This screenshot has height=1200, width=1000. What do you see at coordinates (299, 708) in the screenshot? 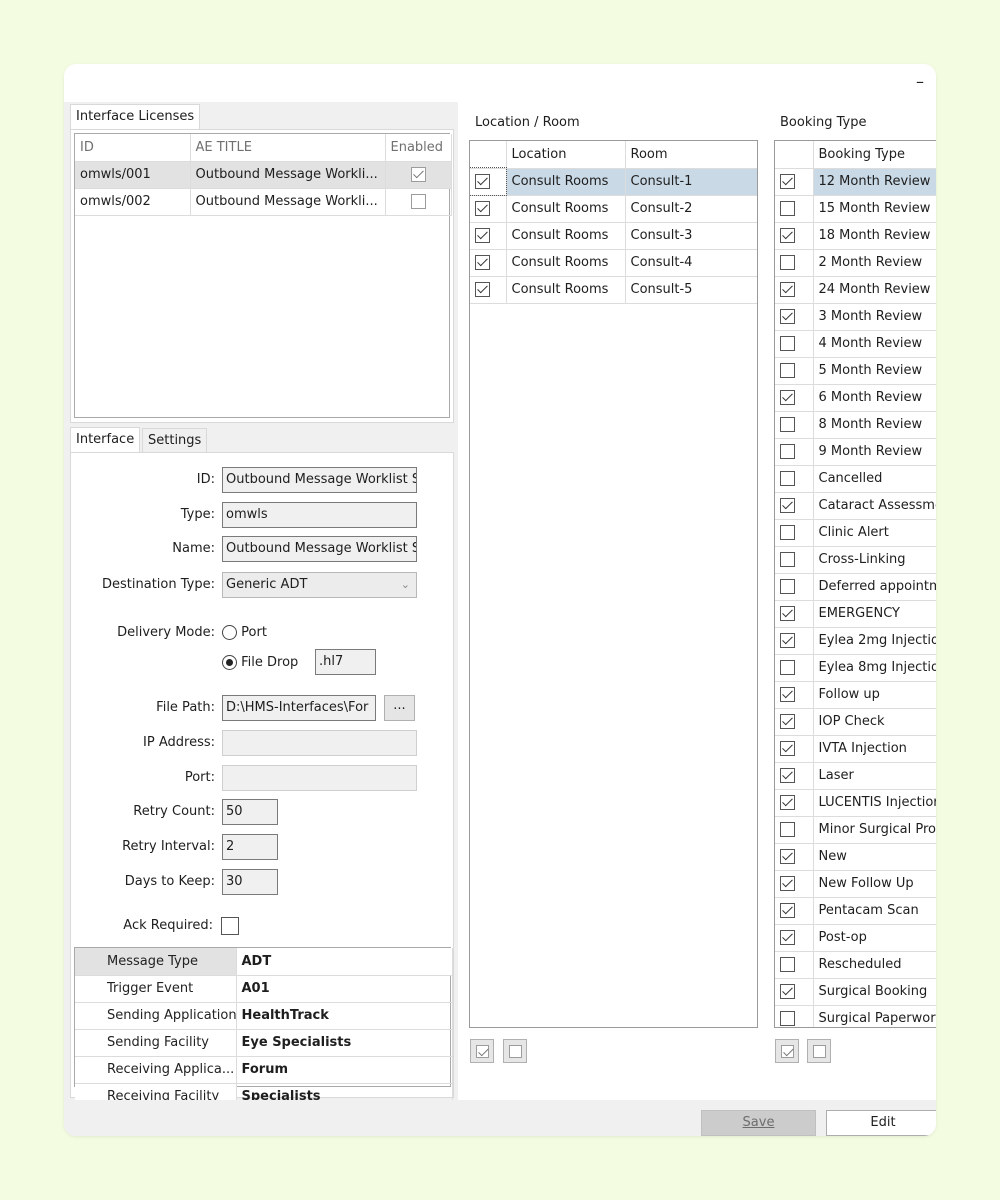
I see `file-path-field: D:\HMS-Interfaces\For` at bounding box center [299, 708].